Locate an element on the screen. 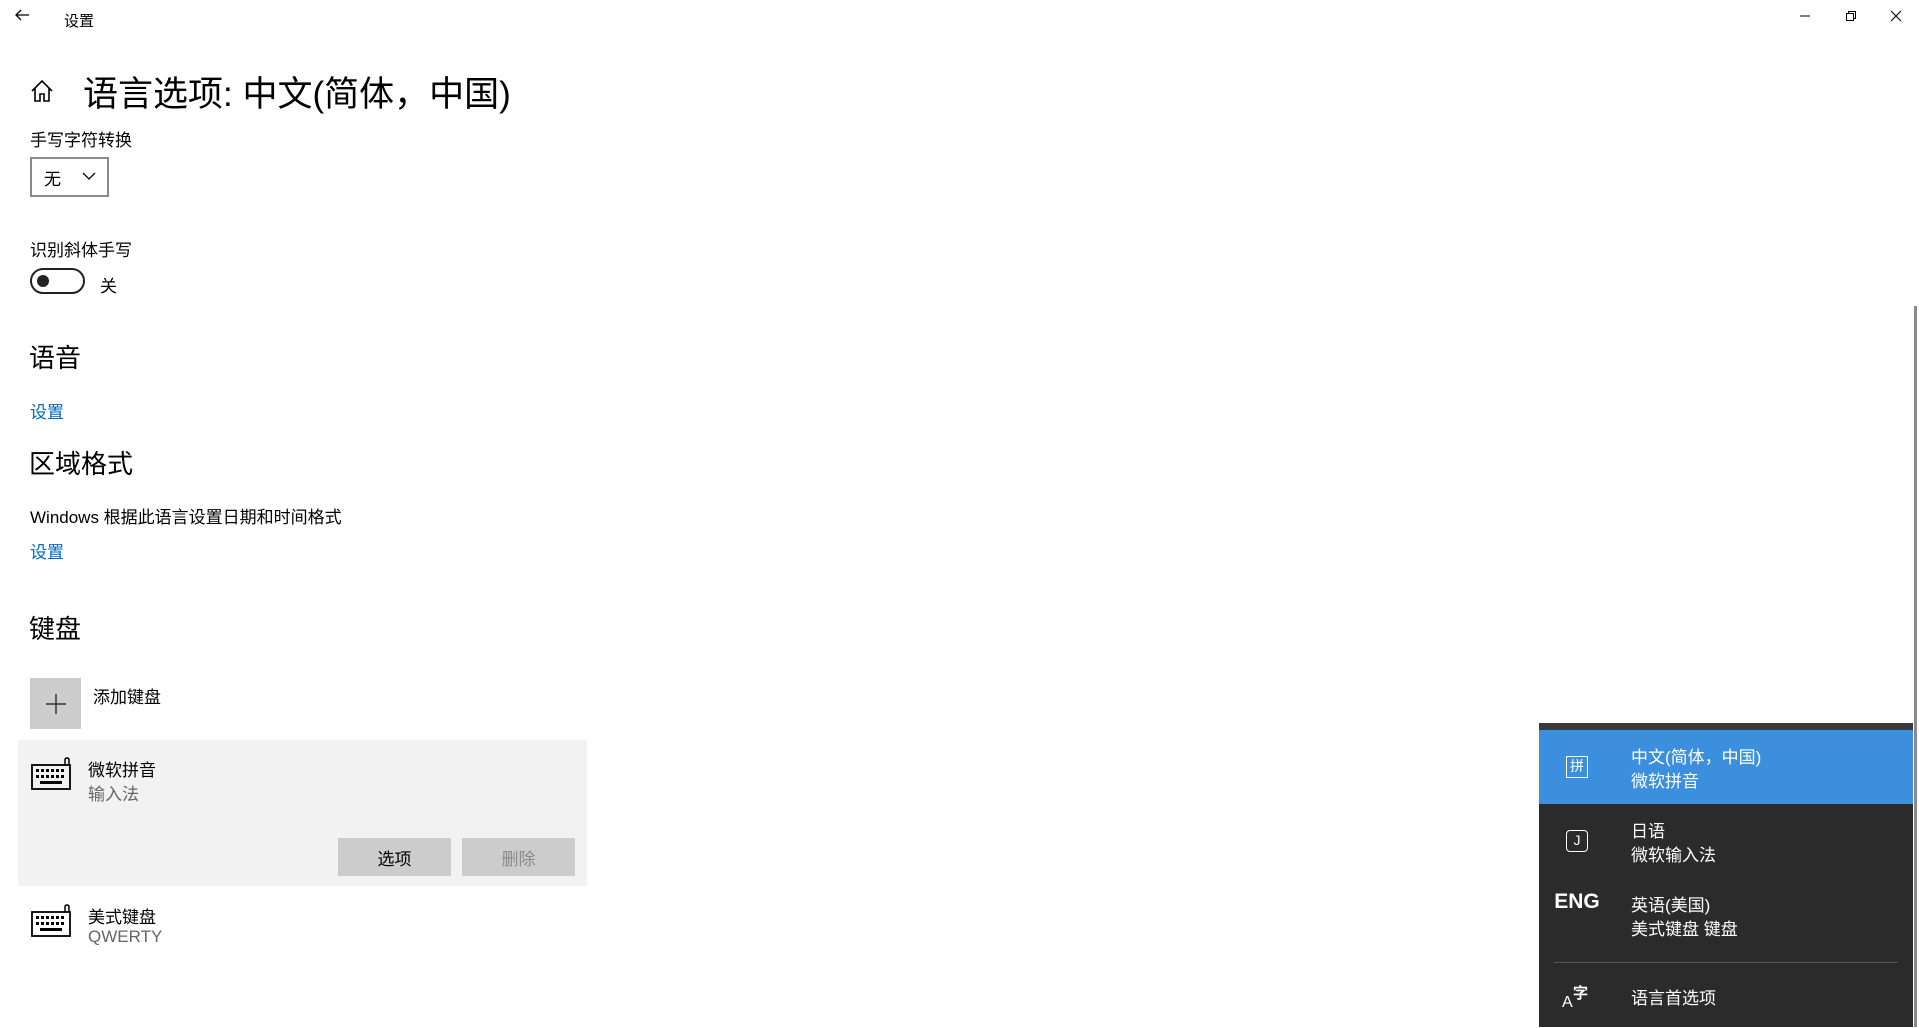 This screenshot has height=1028, width=1919. close-icon is located at coordinates (1896, 16).